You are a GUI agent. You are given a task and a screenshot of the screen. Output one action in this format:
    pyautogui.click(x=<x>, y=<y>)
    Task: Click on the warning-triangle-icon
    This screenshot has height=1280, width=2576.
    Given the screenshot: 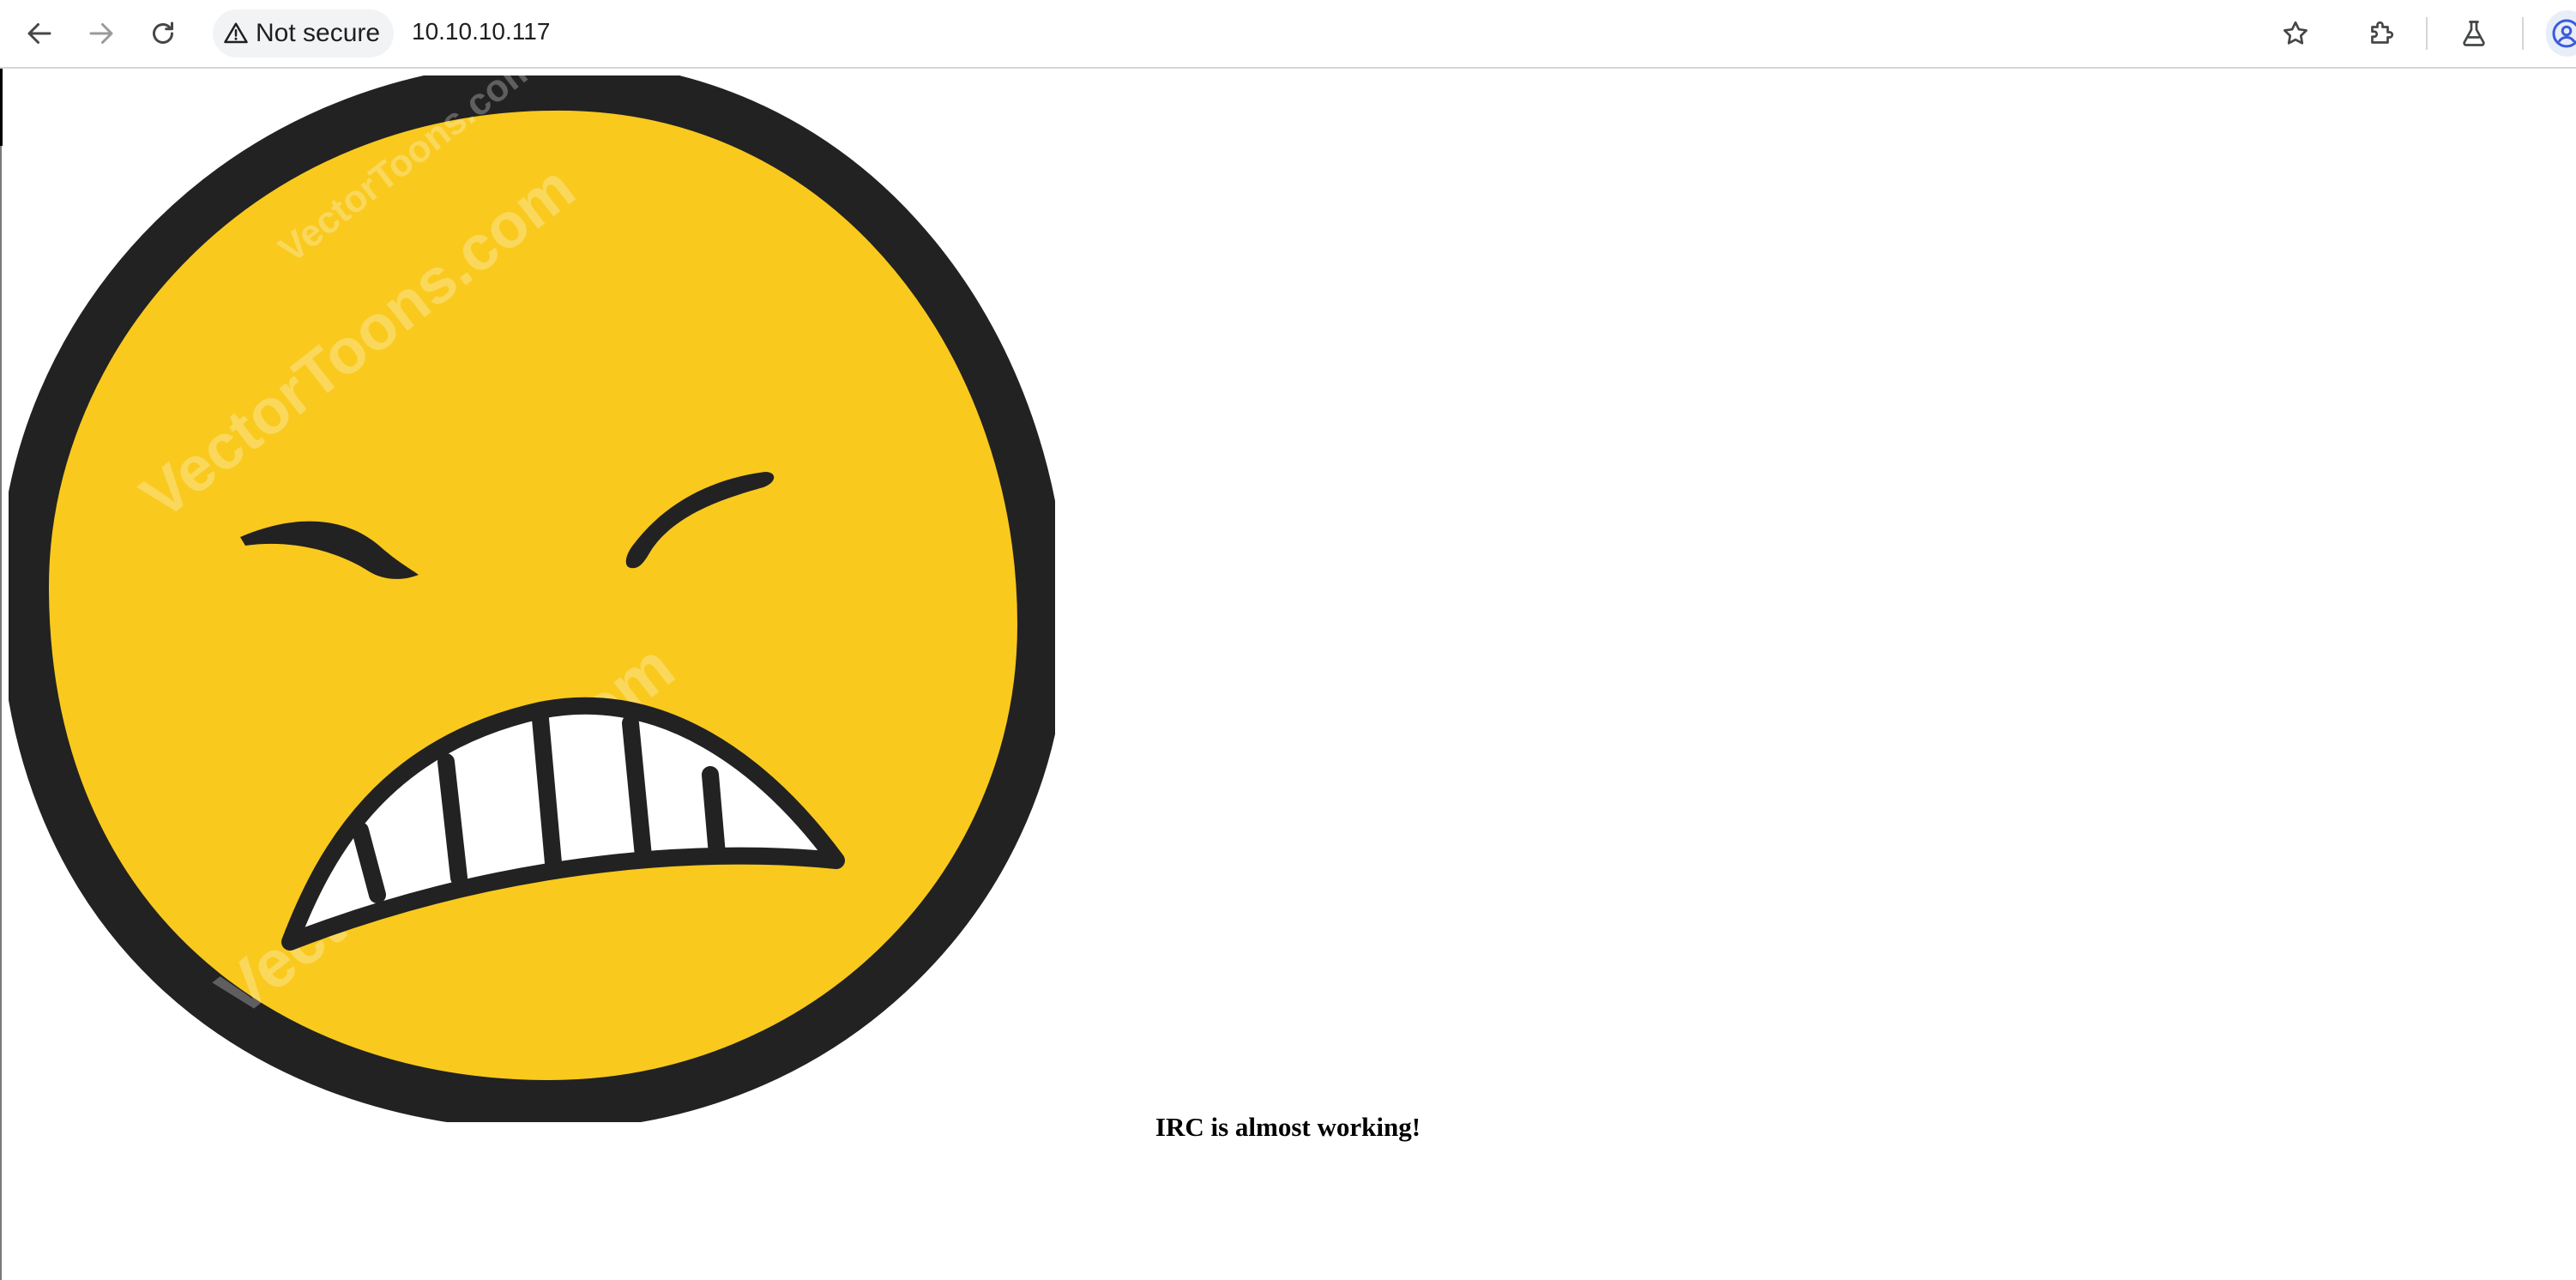 What is the action you would take?
    pyautogui.click(x=236, y=33)
    